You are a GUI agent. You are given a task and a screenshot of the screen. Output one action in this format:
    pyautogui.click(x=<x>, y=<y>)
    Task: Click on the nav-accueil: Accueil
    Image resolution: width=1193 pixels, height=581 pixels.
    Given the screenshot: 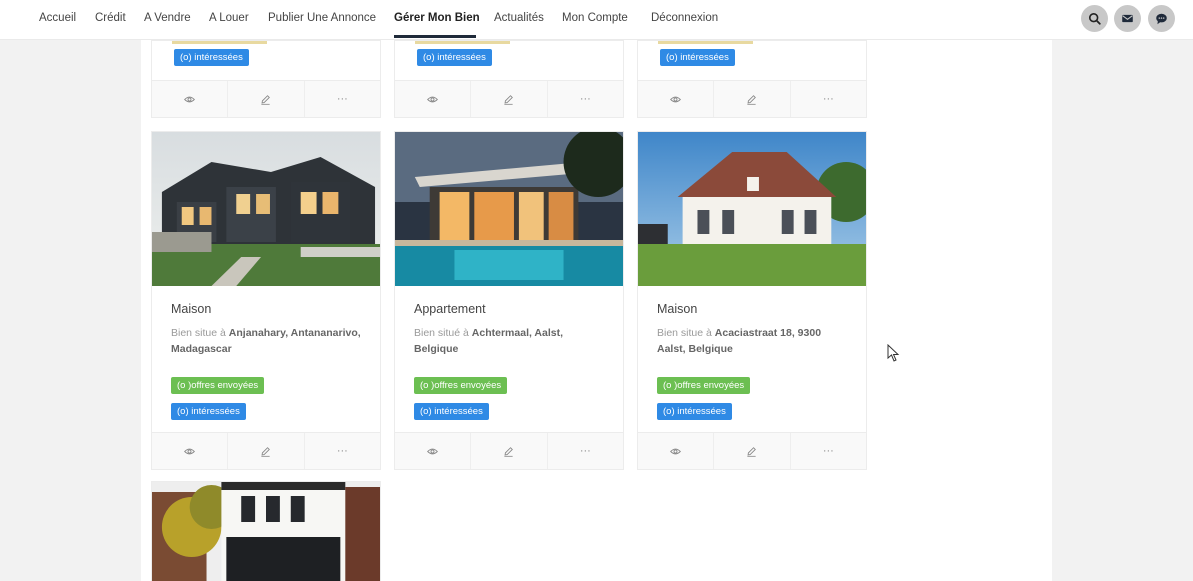 What is the action you would take?
    pyautogui.click(x=57, y=18)
    